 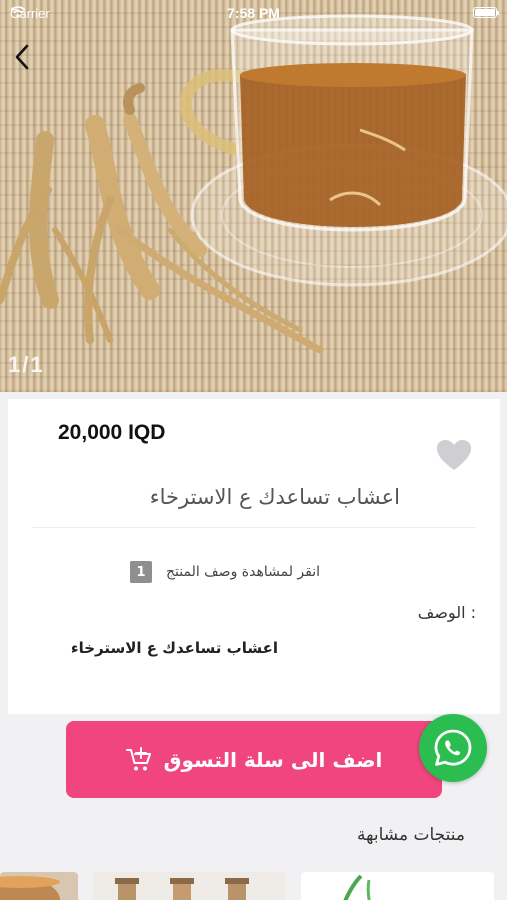 I want to click on whatsapp-button, so click(x=453, y=748).